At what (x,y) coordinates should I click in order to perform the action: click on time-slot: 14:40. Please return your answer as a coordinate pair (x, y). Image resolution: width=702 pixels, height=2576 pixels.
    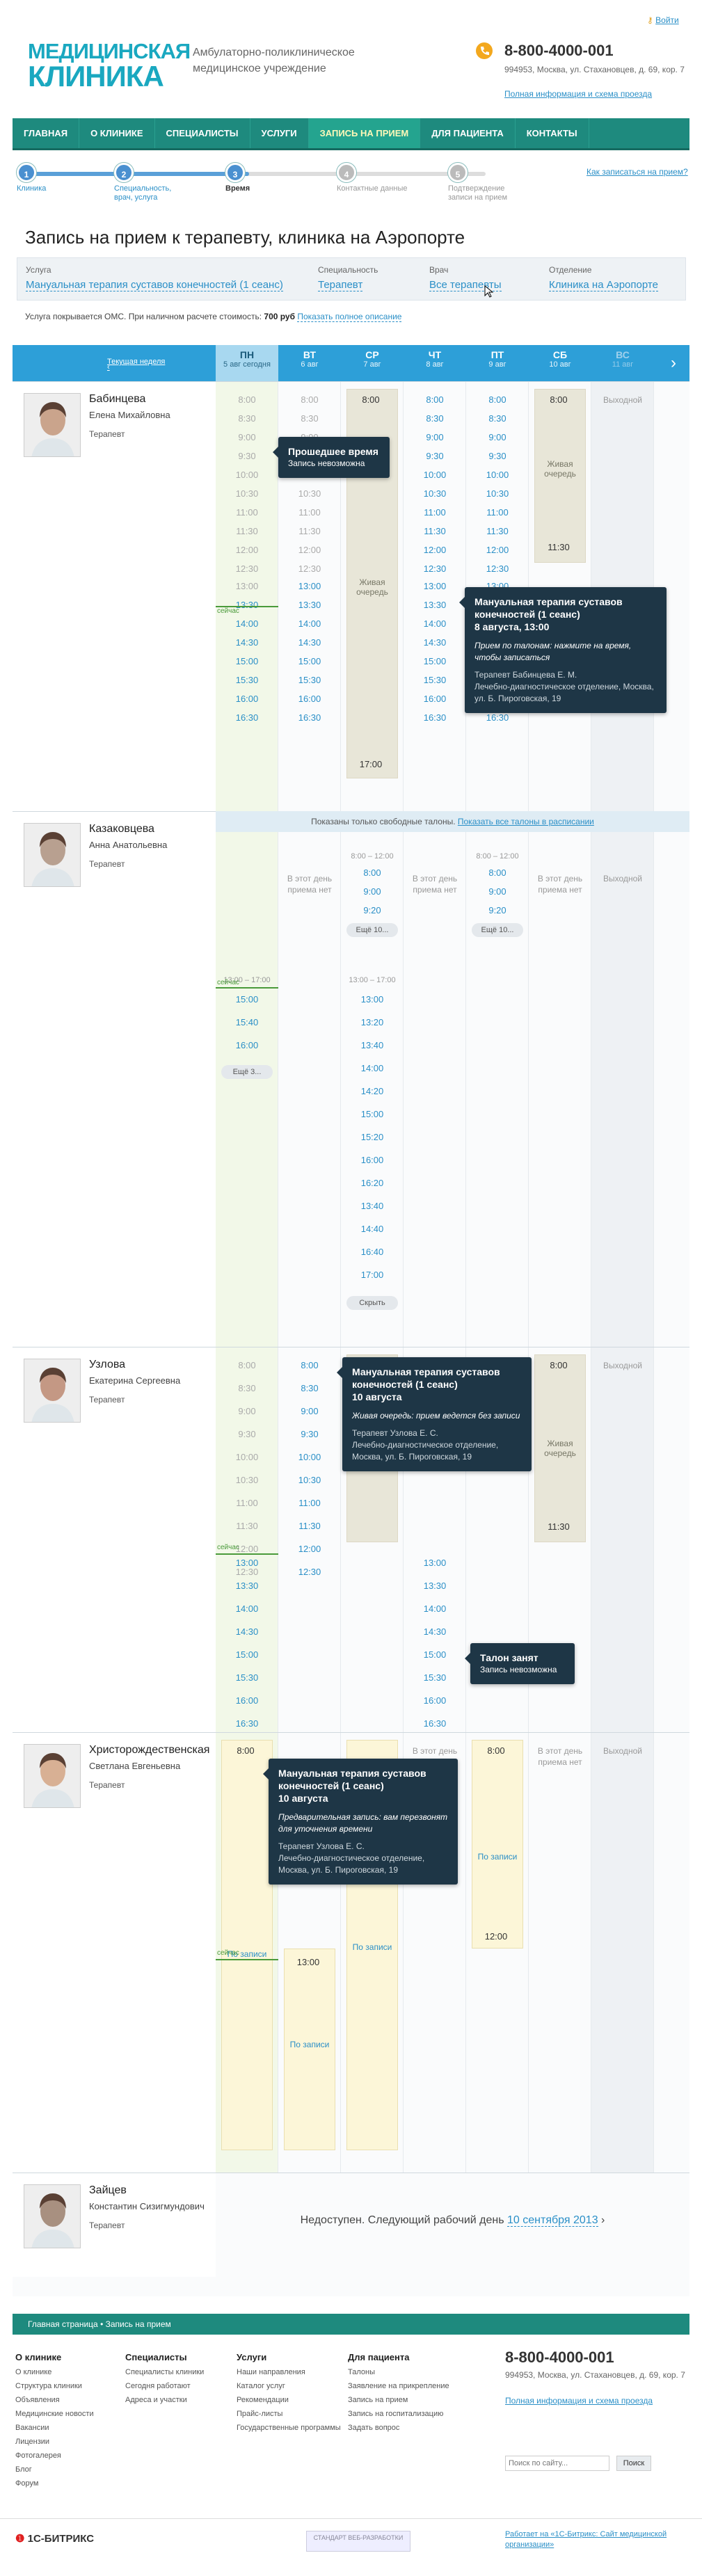
    Looking at the image, I should click on (372, 1229).